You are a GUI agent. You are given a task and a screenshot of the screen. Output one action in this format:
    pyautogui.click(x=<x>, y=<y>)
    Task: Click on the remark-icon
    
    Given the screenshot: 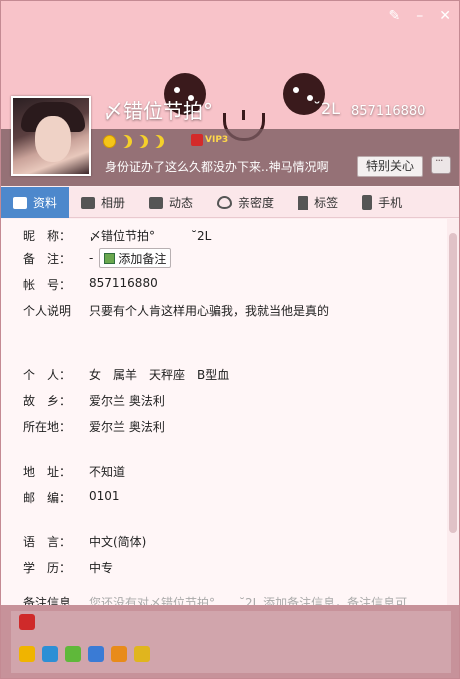 What is the action you would take?
    pyautogui.click(x=110, y=258)
    